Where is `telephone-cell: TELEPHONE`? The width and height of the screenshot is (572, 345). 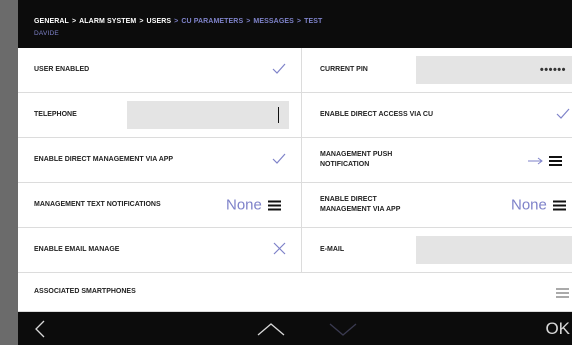
telephone-cell: TELEPHONE is located at coordinates (160, 115).